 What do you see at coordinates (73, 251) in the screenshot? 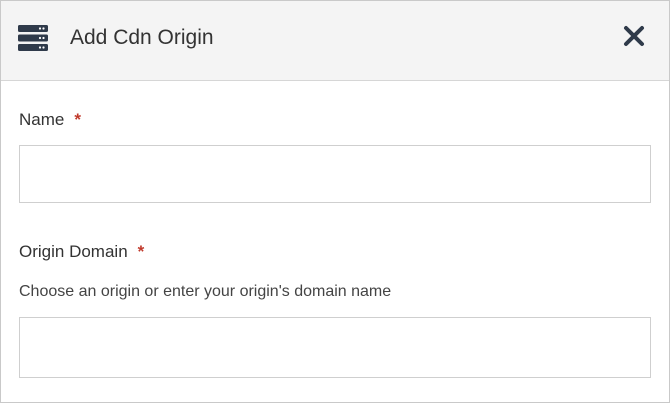
I see `origin-domain-label-text: Origin Domain` at bounding box center [73, 251].